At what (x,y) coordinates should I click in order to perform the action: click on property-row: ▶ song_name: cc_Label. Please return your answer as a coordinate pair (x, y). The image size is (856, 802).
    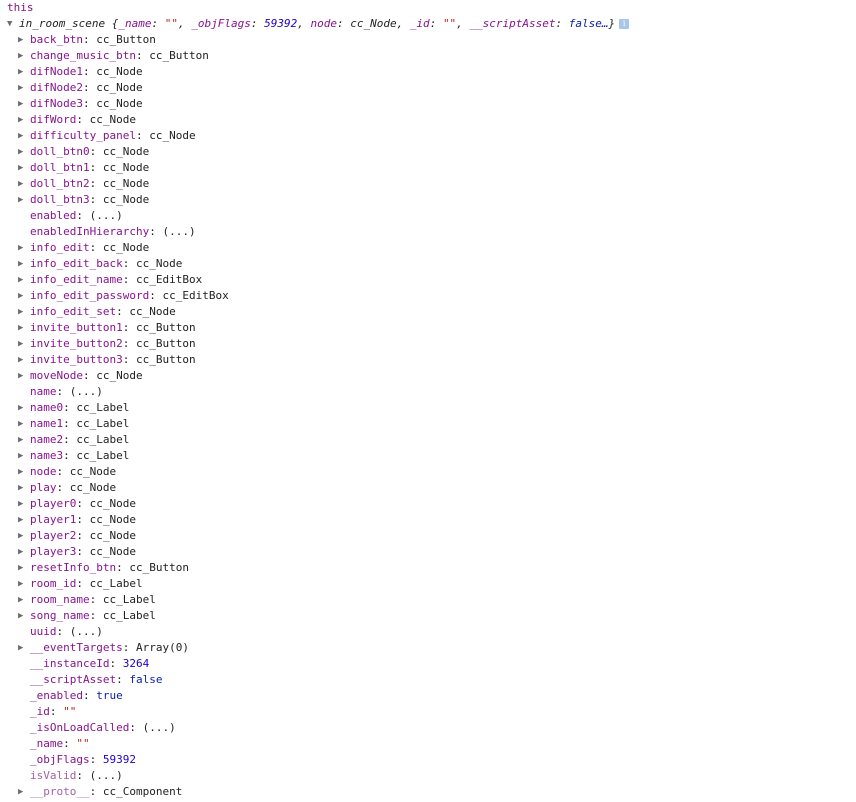
    Looking at the image, I should click on (428, 616).